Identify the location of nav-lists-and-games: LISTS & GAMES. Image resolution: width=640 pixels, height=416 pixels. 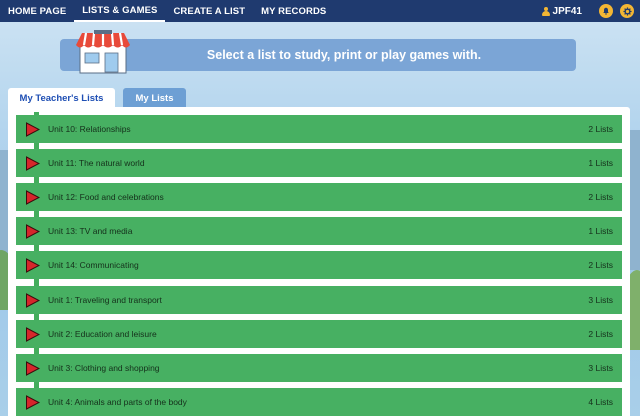
(120, 11).